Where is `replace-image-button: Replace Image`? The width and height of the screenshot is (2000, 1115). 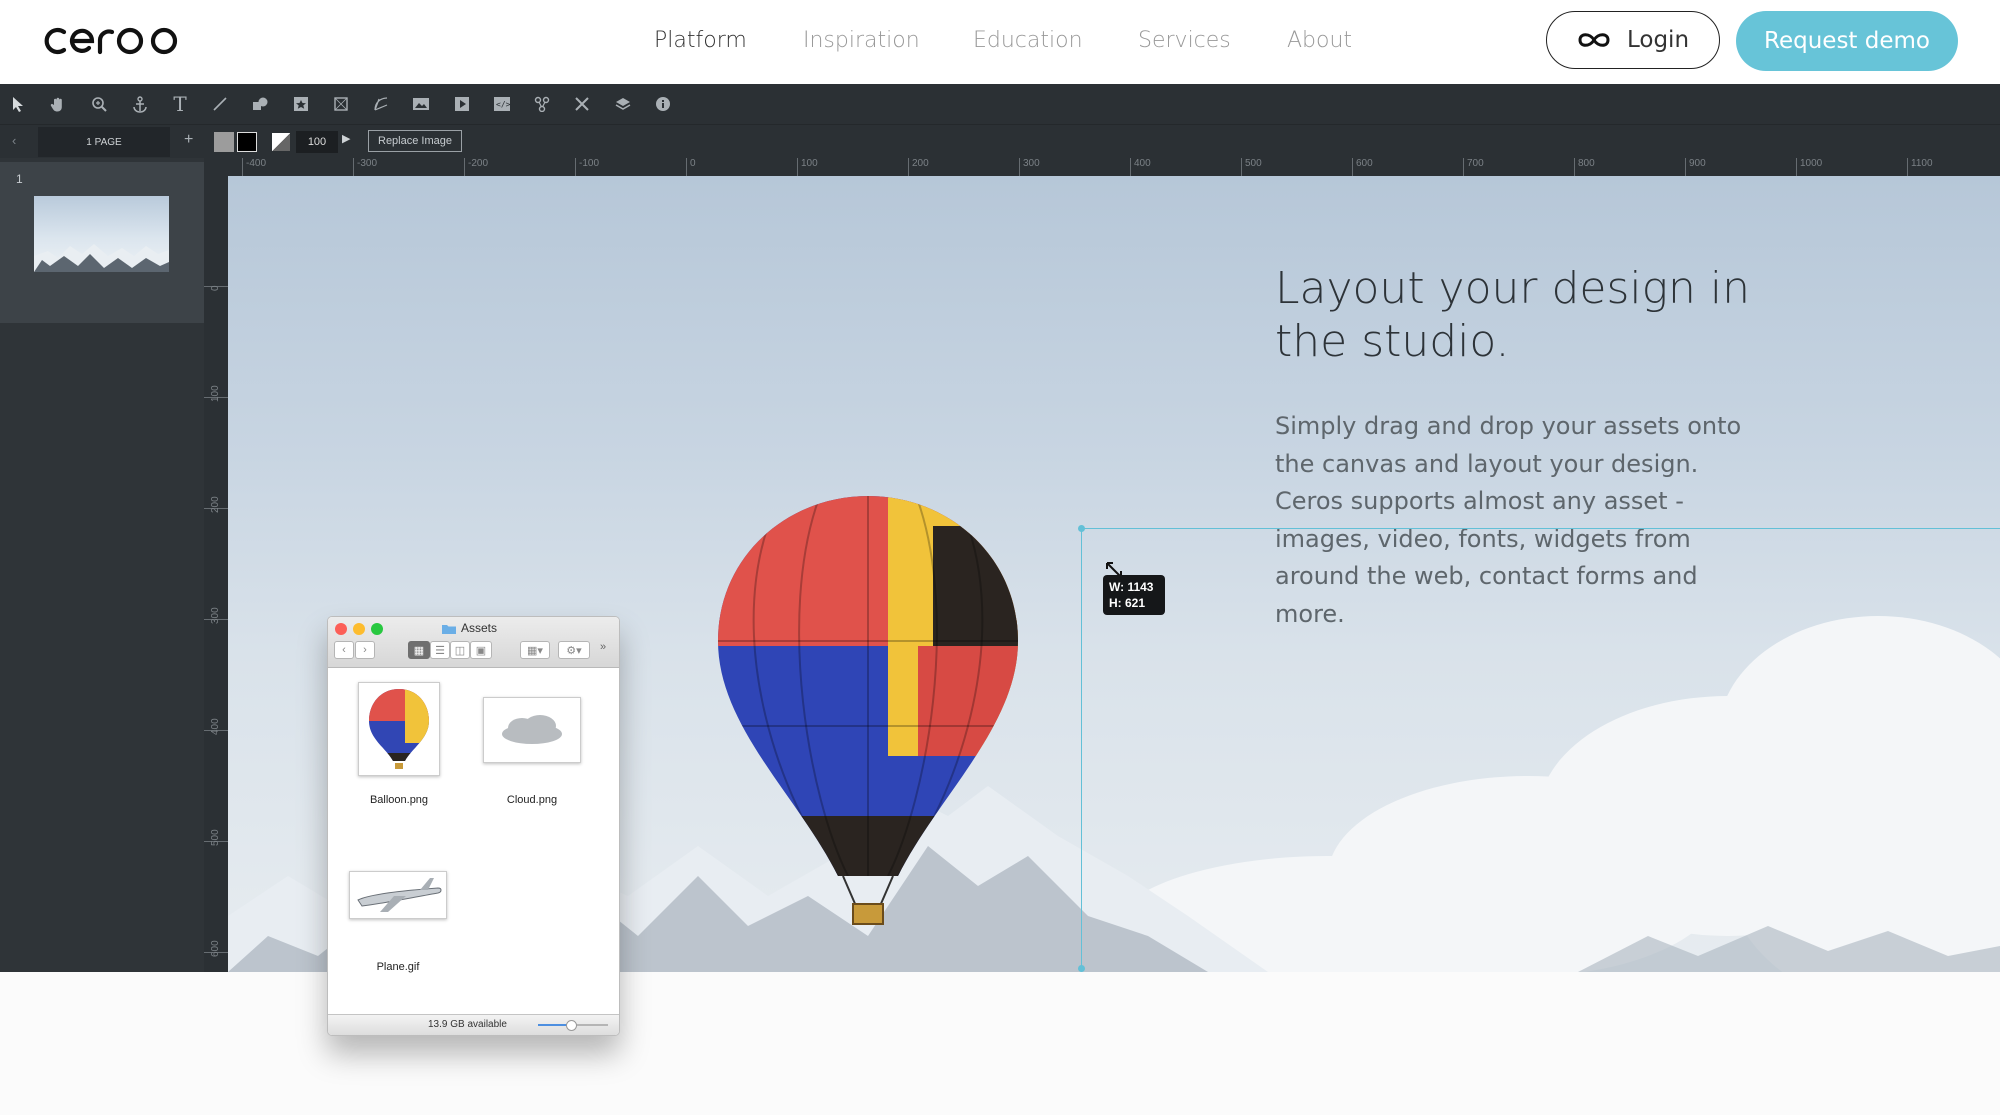 replace-image-button: Replace Image is located at coordinates (415, 141).